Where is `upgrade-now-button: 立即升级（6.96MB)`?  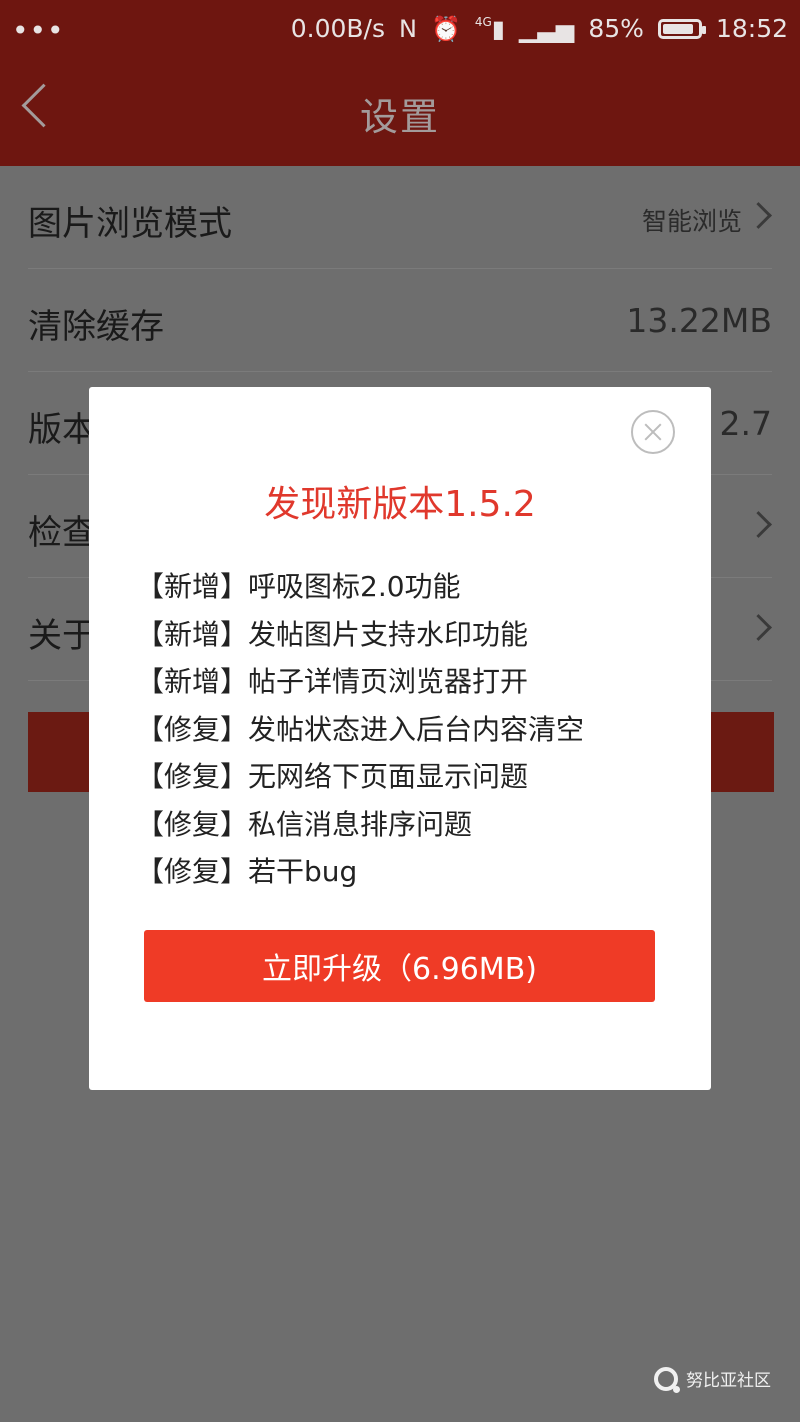 upgrade-now-button: 立即升级（6.96MB) is located at coordinates (399, 966).